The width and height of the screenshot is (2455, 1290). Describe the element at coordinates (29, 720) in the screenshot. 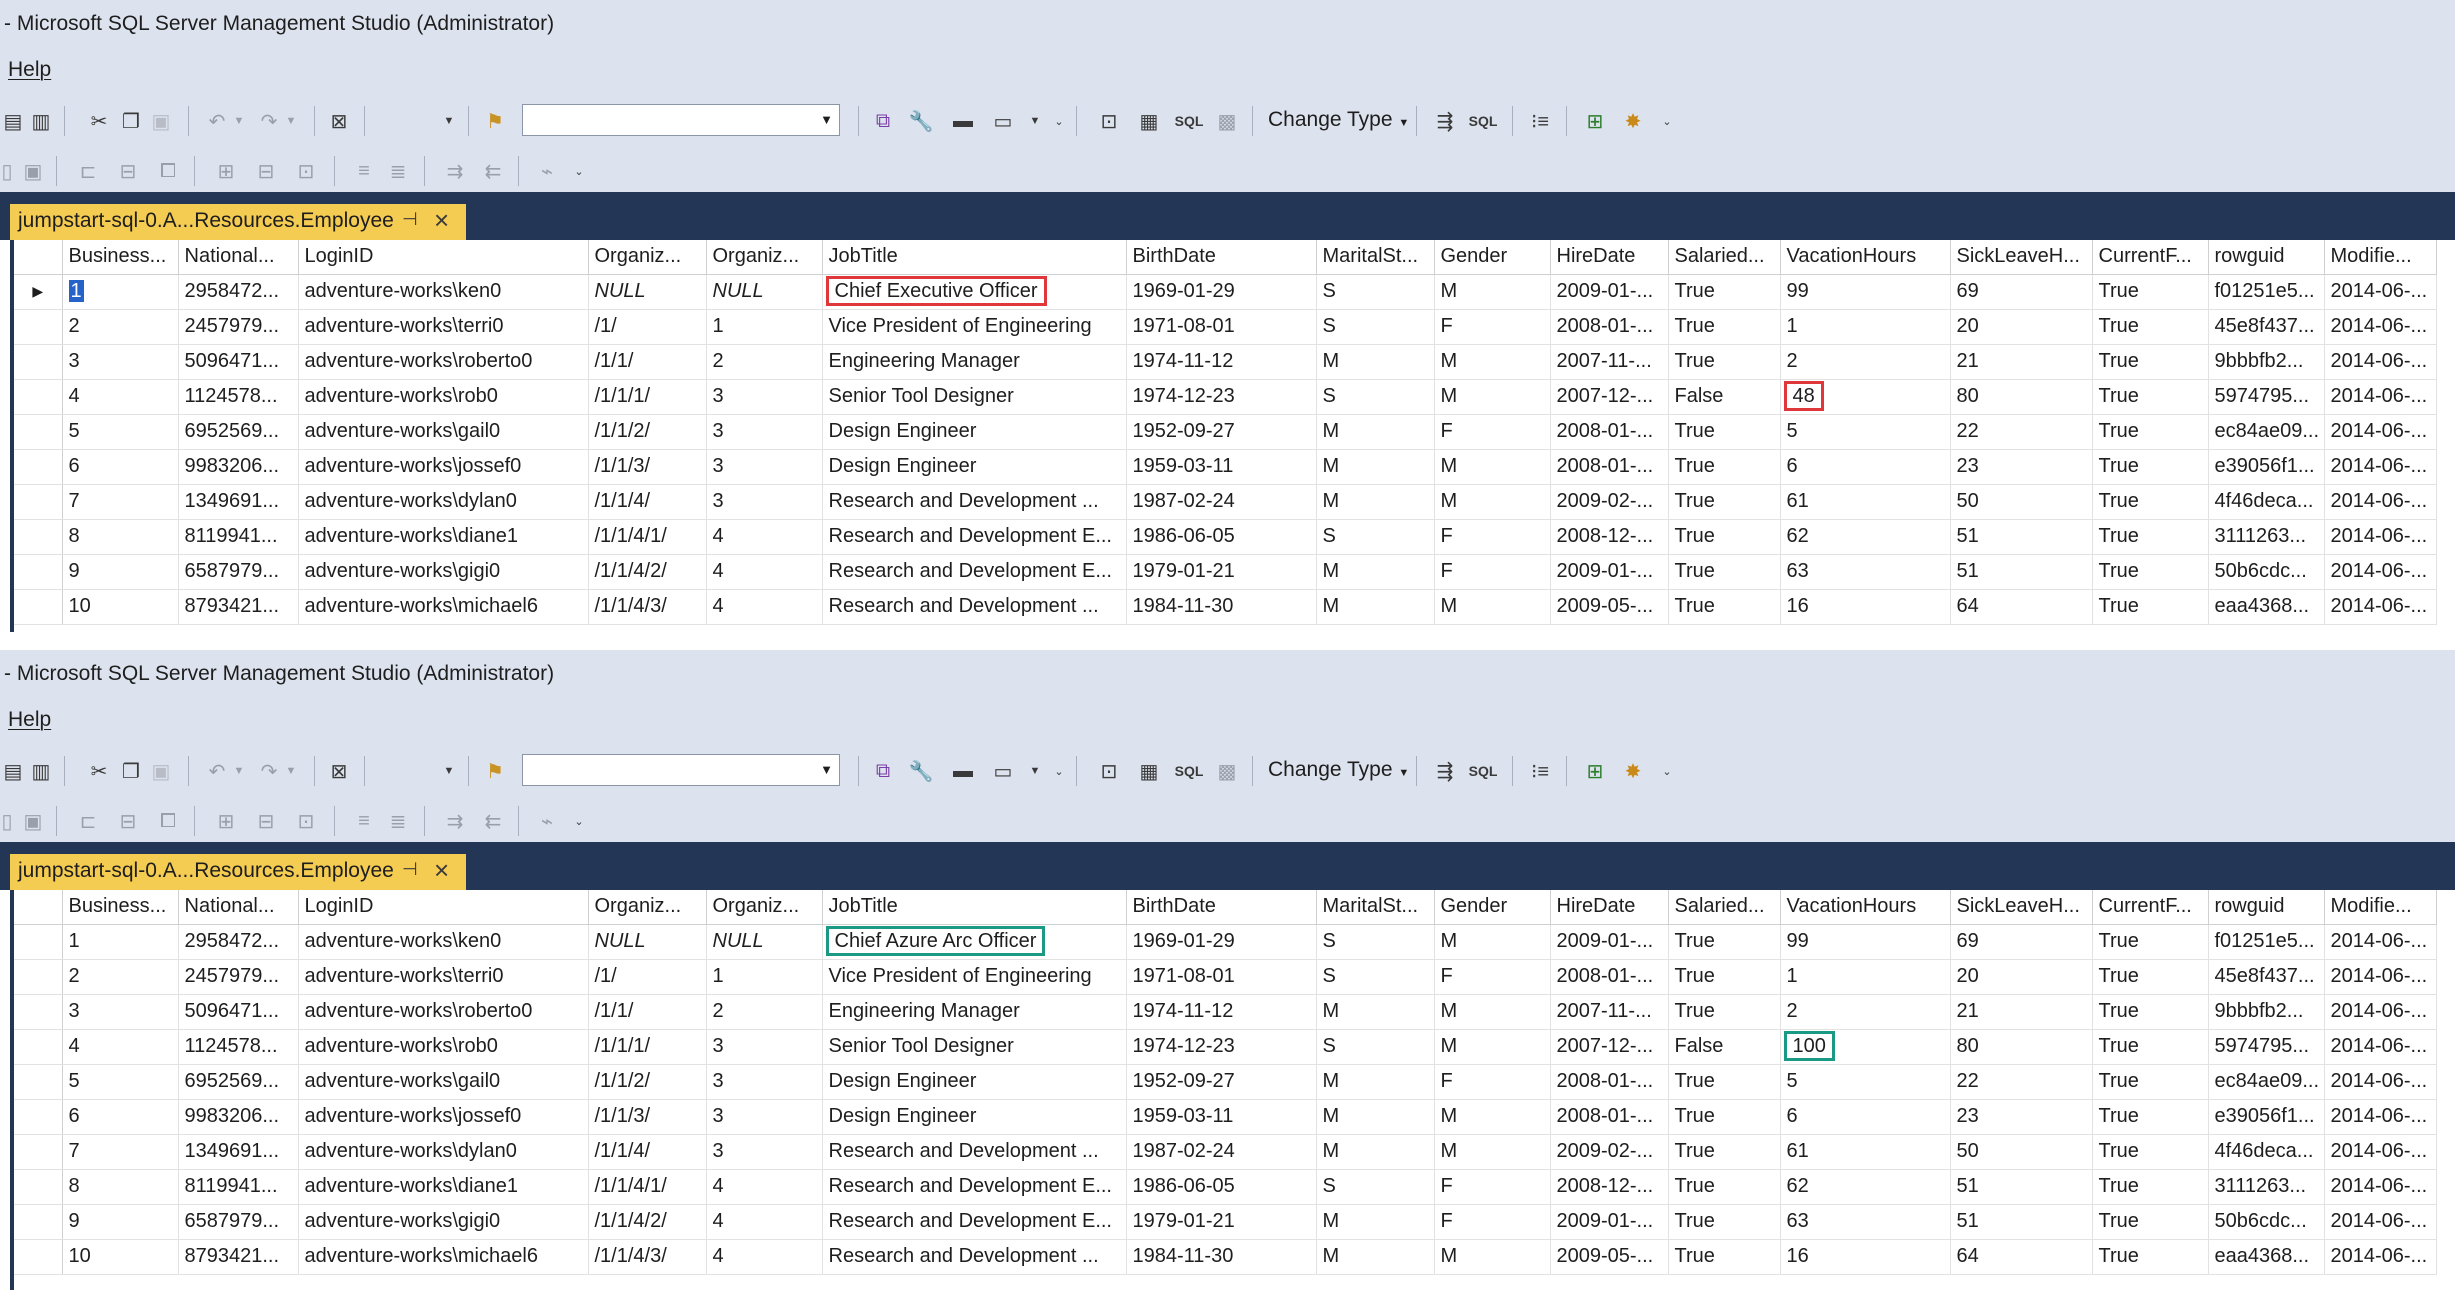

I see `menu-help: Help` at that location.